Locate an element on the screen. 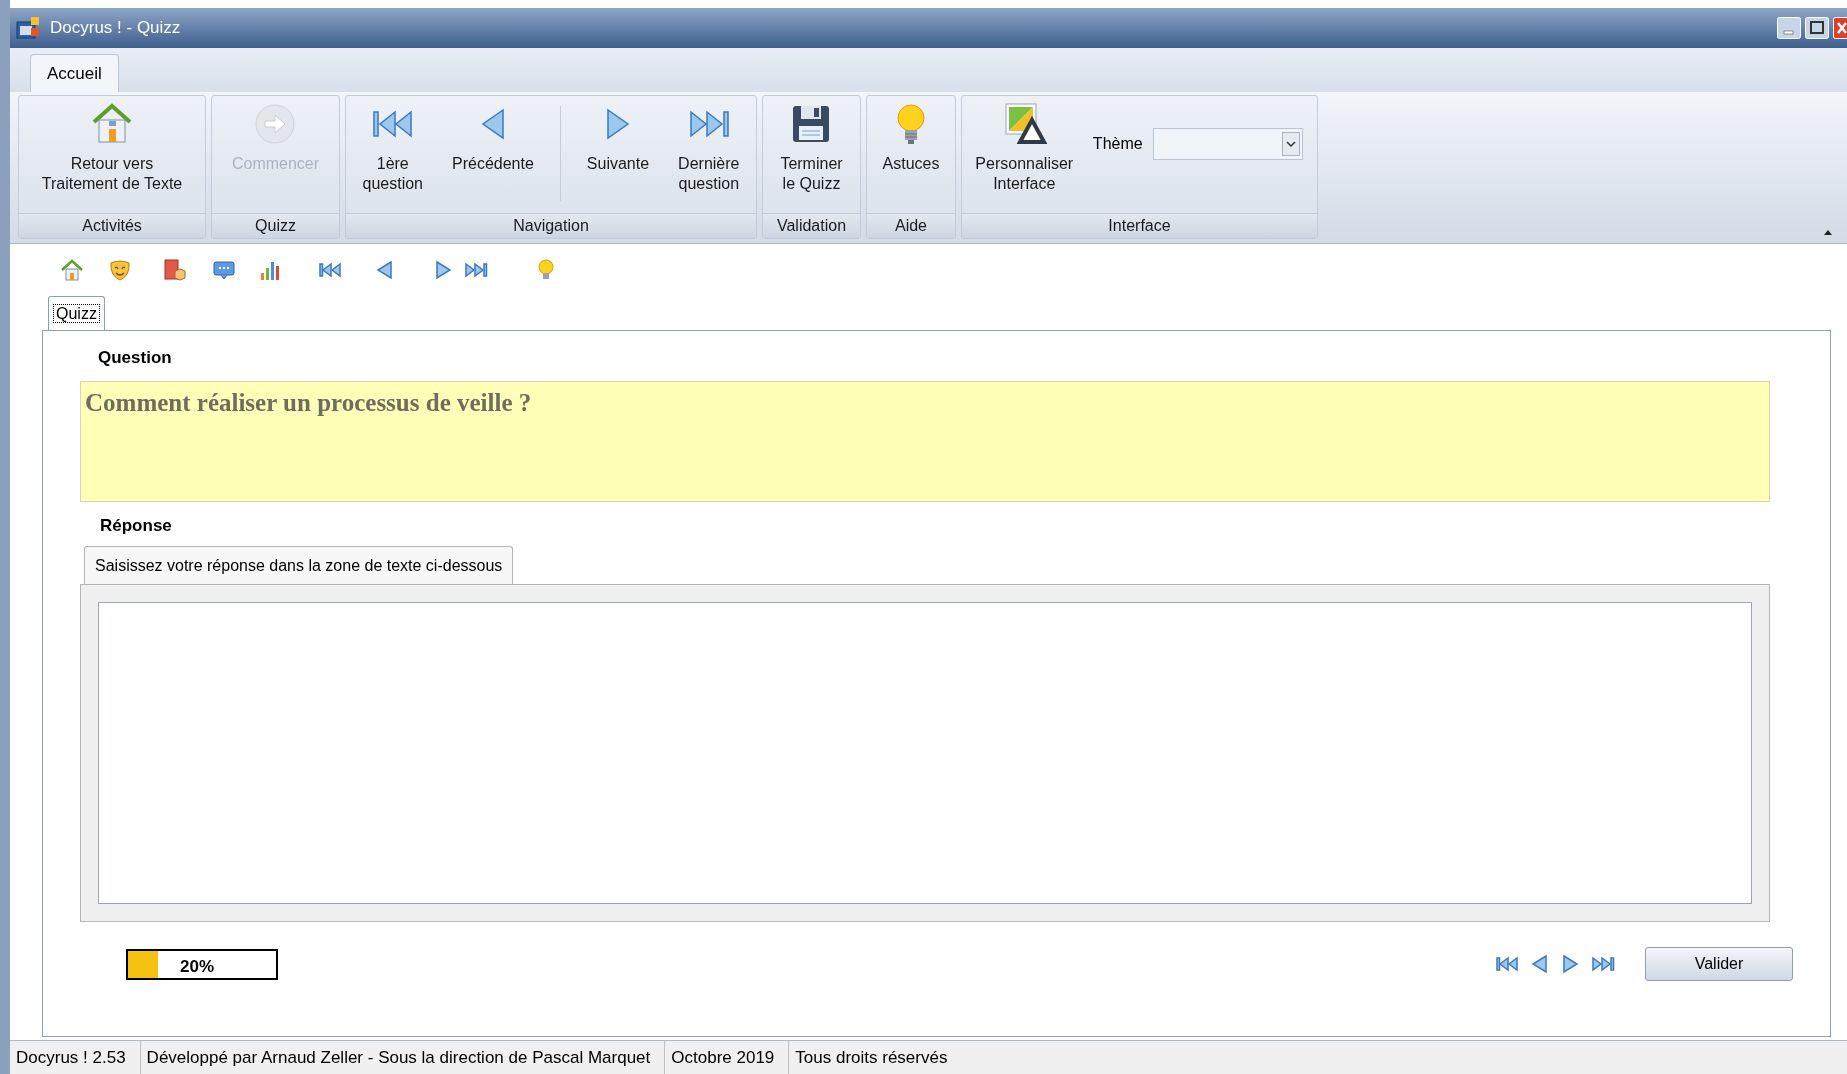  ribbon-tab: Accueil is located at coordinates (74, 73).